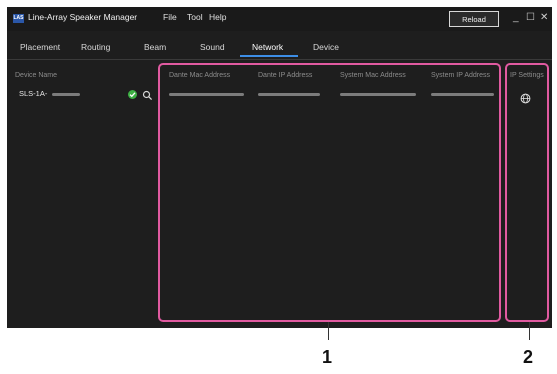  What do you see at coordinates (326, 47) in the screenshot?
I see `tab-device: Device` at bounding box center [326, 47].